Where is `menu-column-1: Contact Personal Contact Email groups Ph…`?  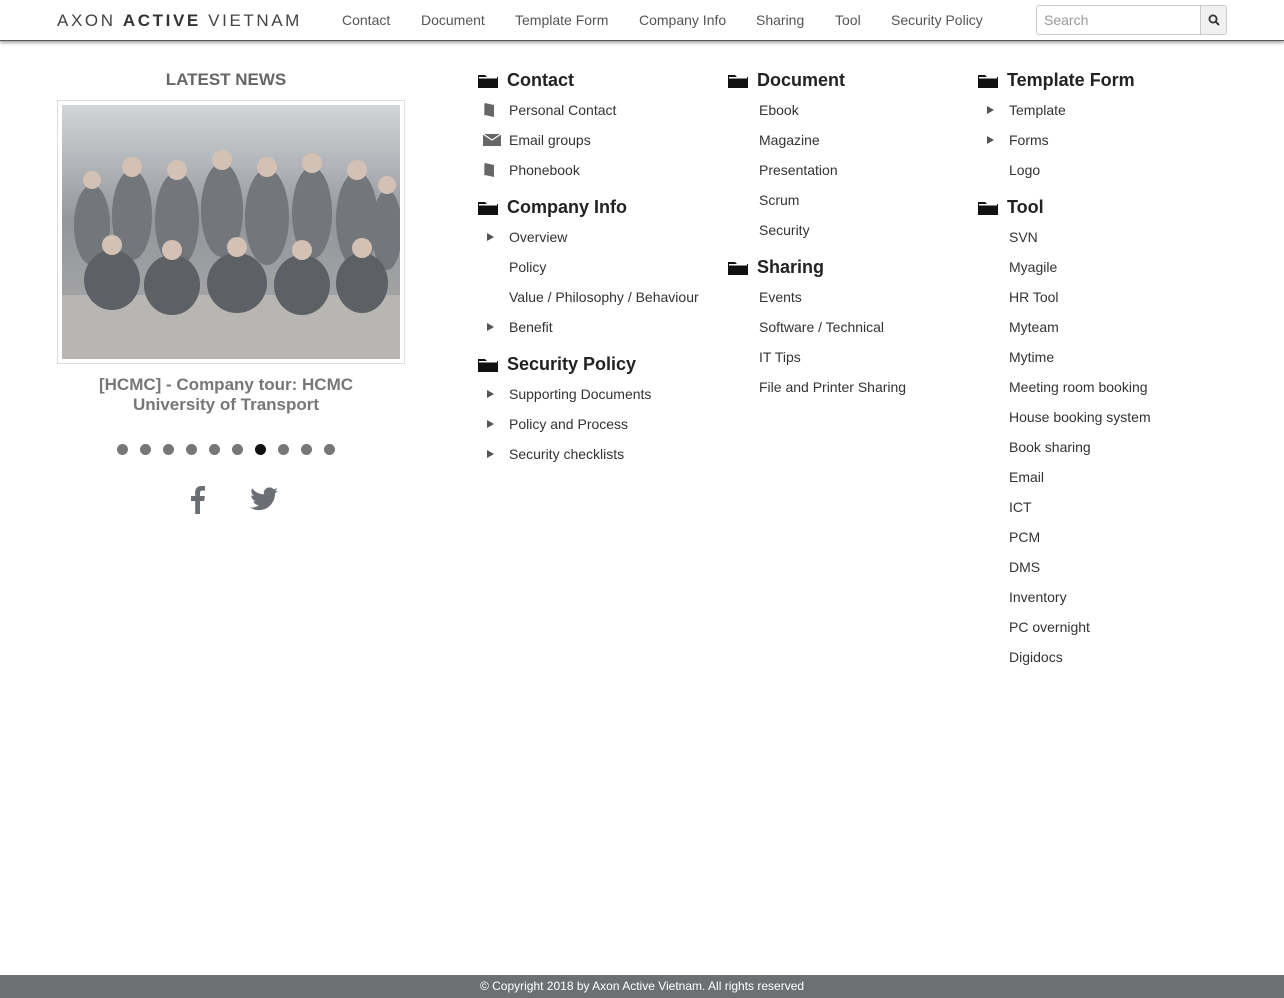
menu-column-1: Contact Personal Contact Email groups Ph… is located at coordinates (588, 273).